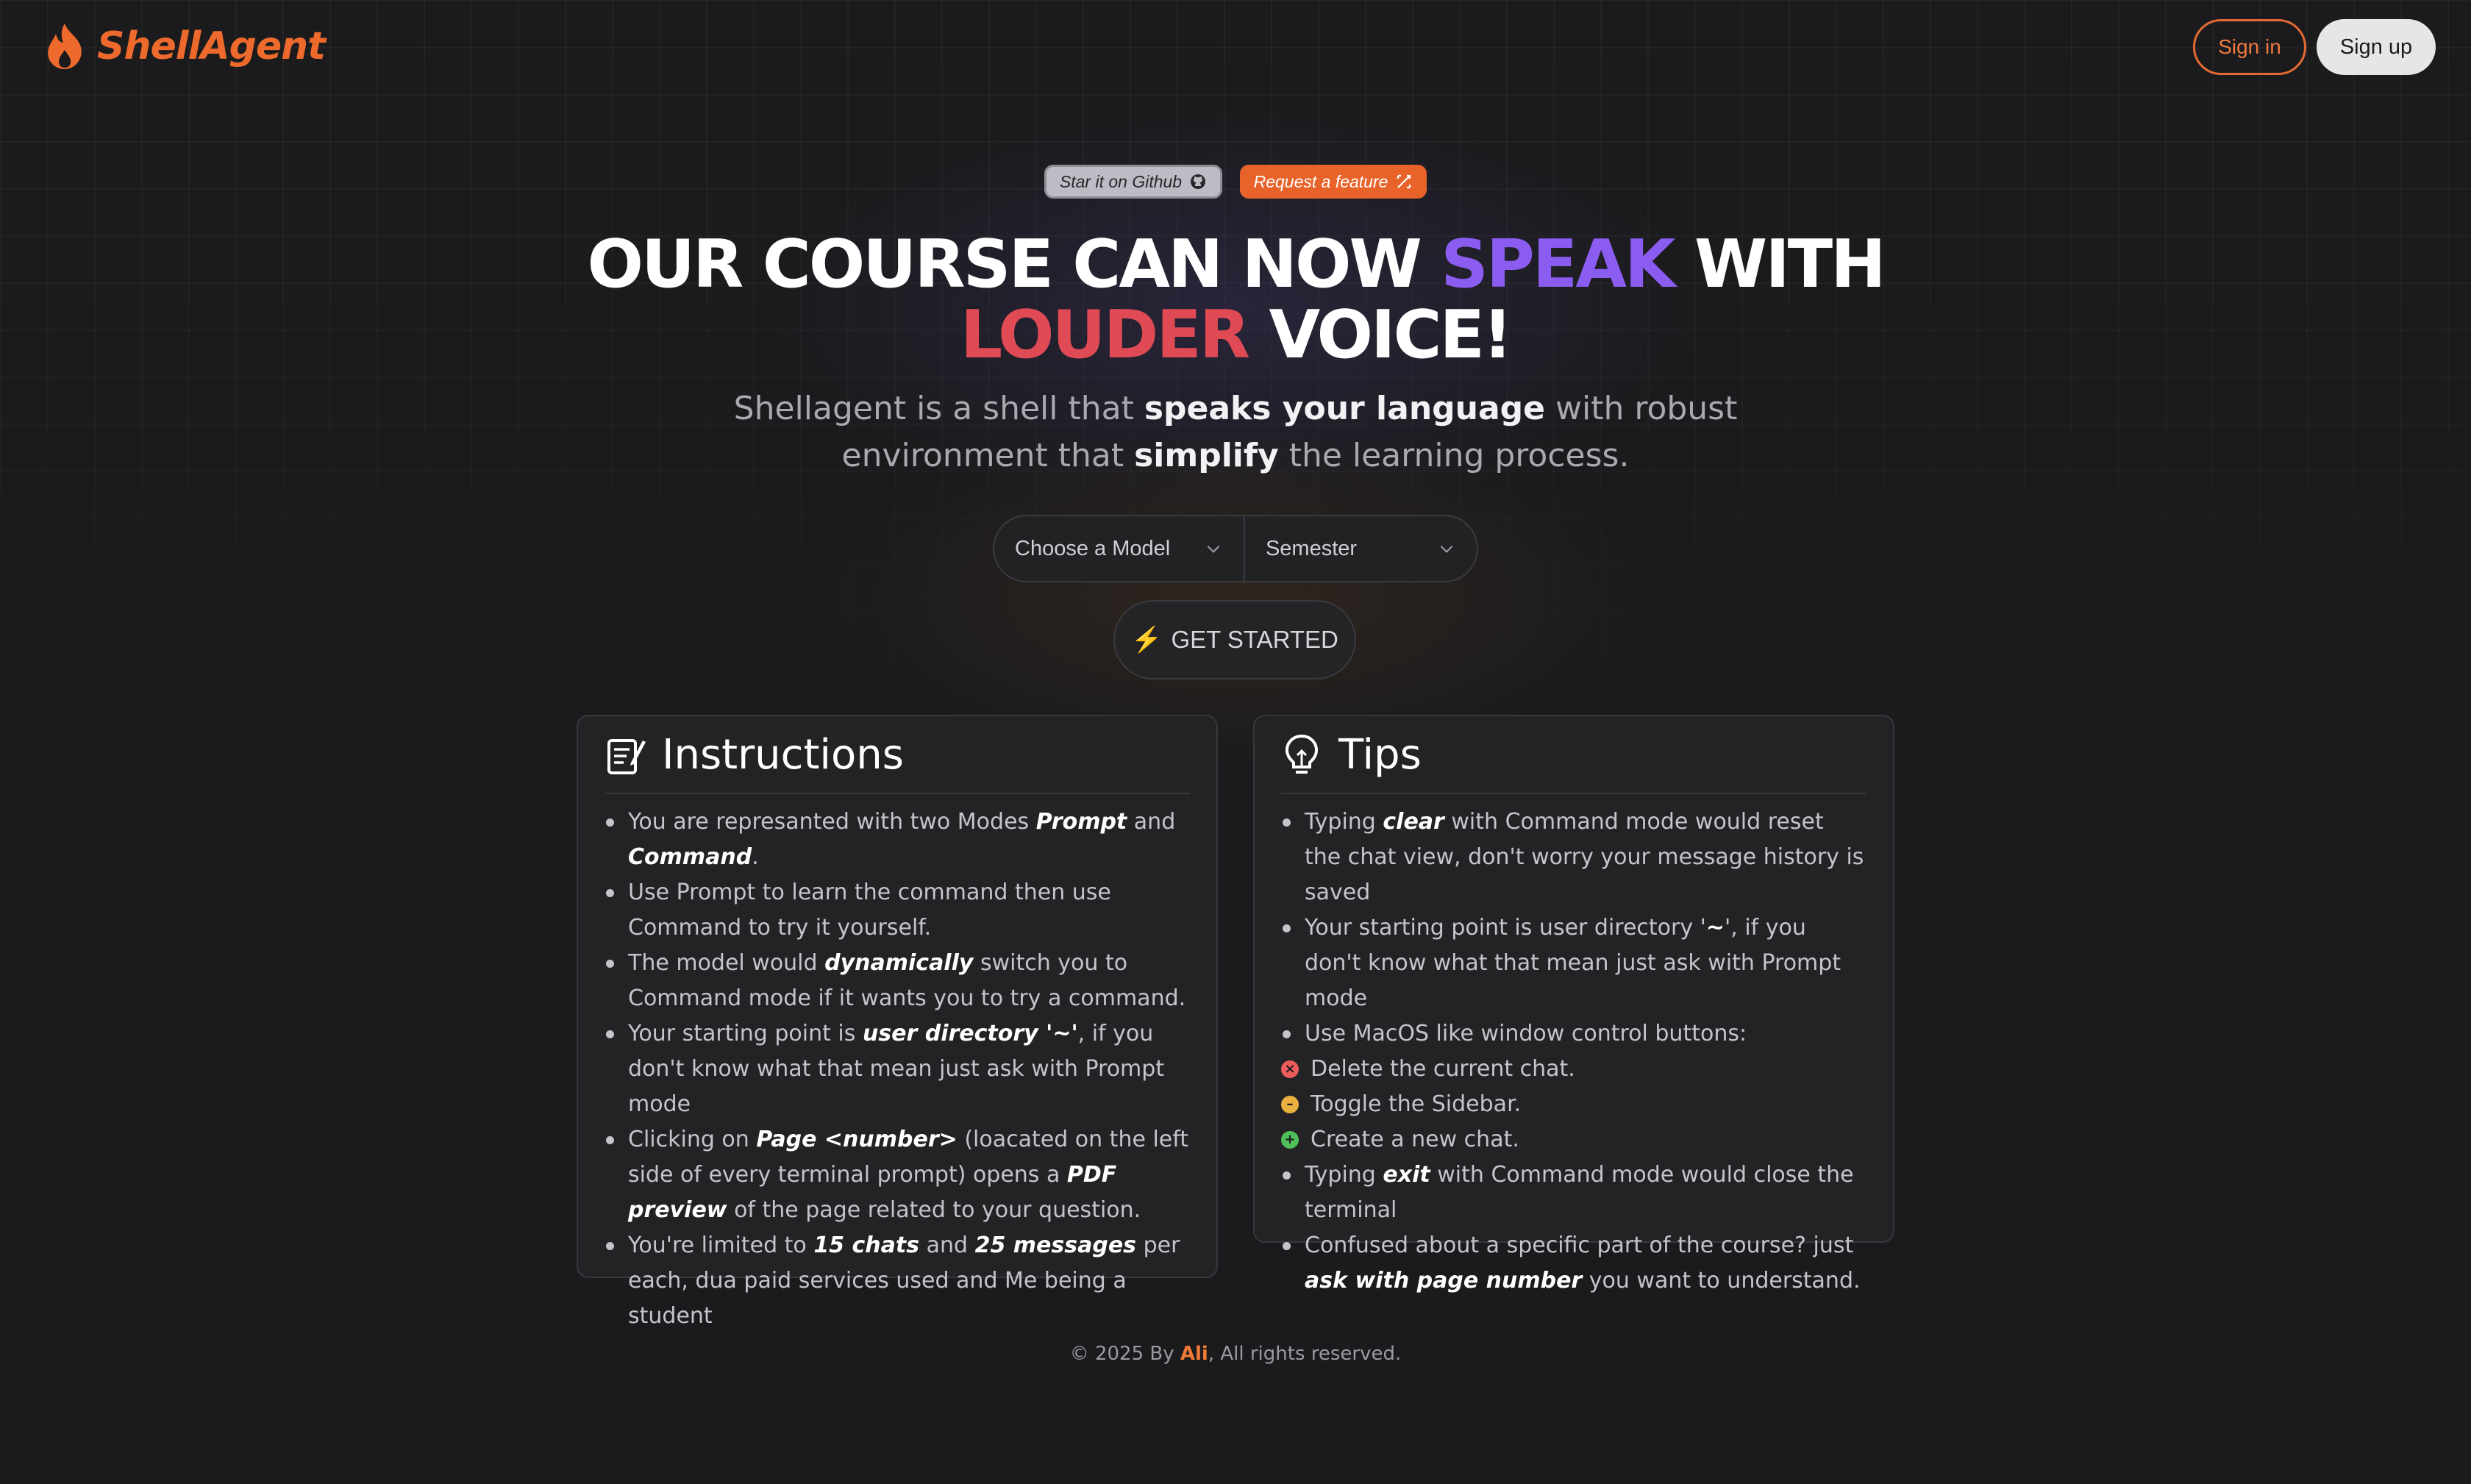  What do you see at coordinates (1147, 640) in the screenshot?
I see `lightning-icon: ⚡` at bounding box center [1147, 640].